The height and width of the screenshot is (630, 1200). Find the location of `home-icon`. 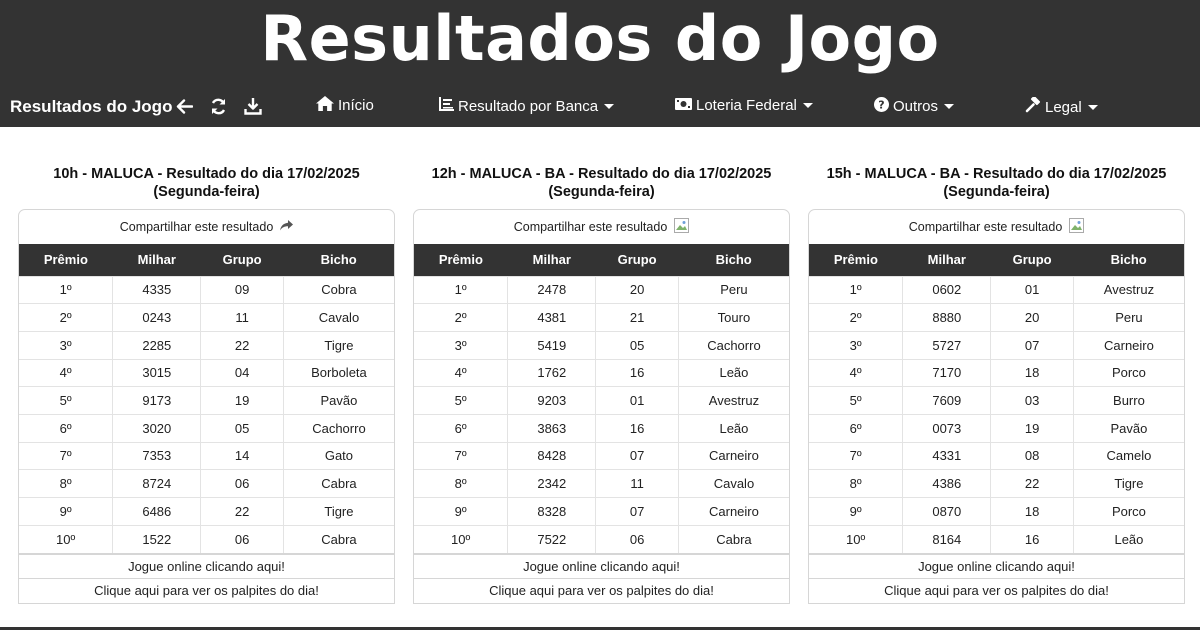

home-icon is located at coordinates (325, 105).